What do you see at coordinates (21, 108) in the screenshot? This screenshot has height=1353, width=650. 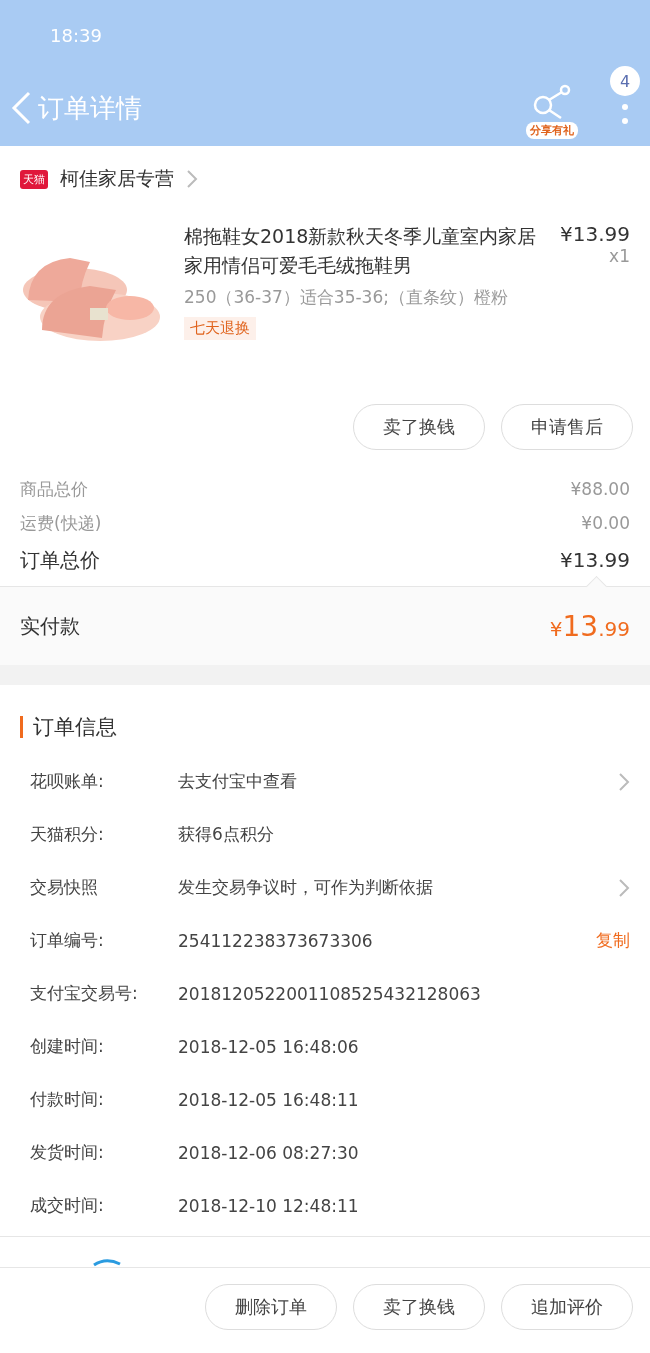 I see `back-icon` at bounding box center [21, 108].